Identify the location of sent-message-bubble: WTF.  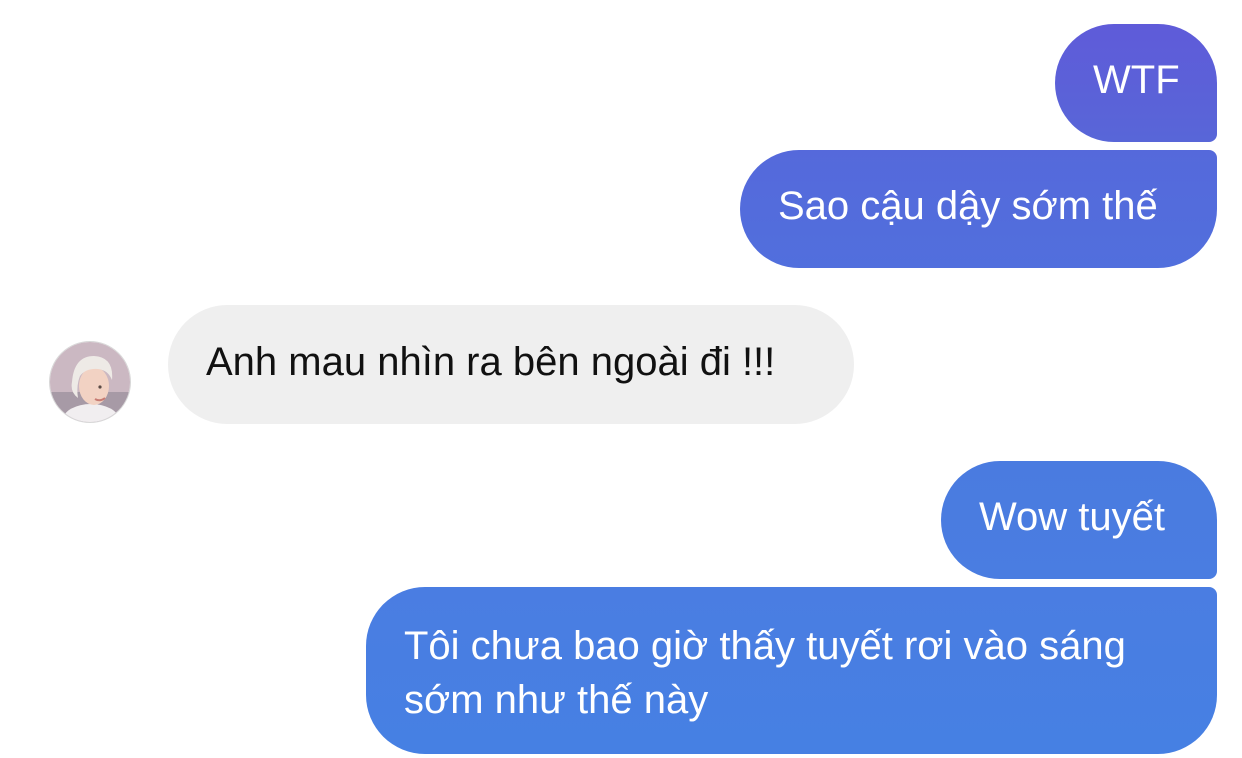
(1136, 83).